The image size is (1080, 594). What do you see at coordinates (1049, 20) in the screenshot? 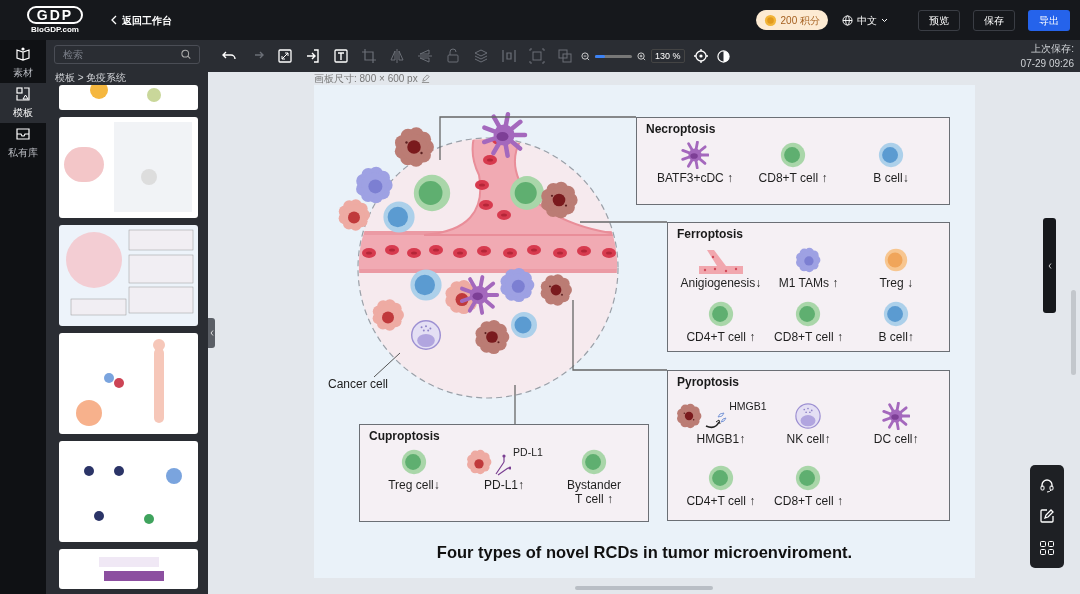
I see `header-button: 导出` at bounding box center [1049, 20].